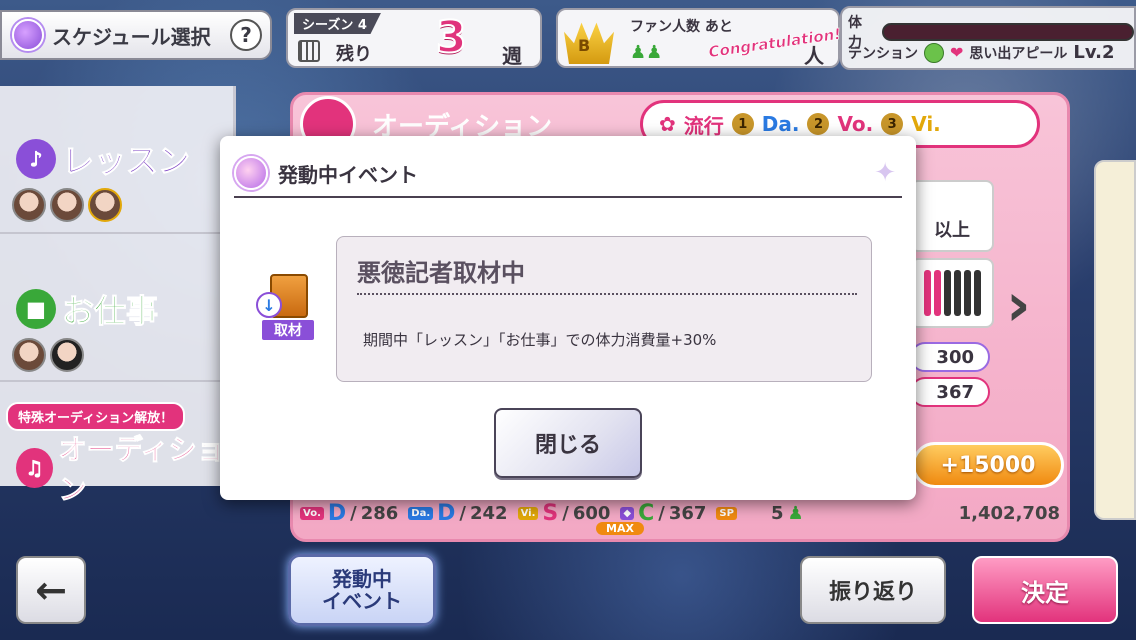 The image size is (1136, 640). I want to click on close-button: 閉じる, so click(568, 443).